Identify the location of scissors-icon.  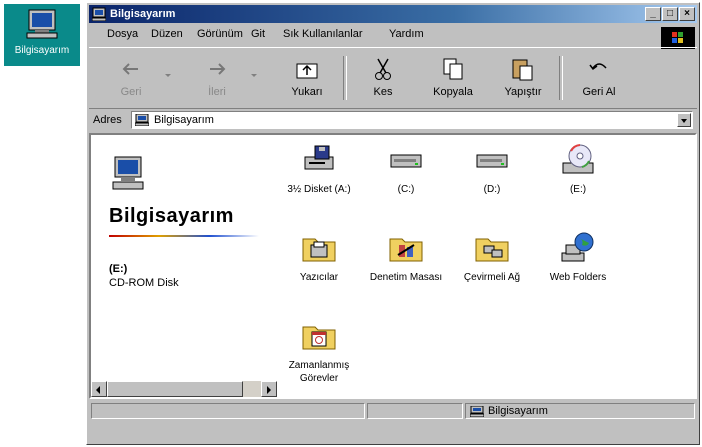
(383, 69).